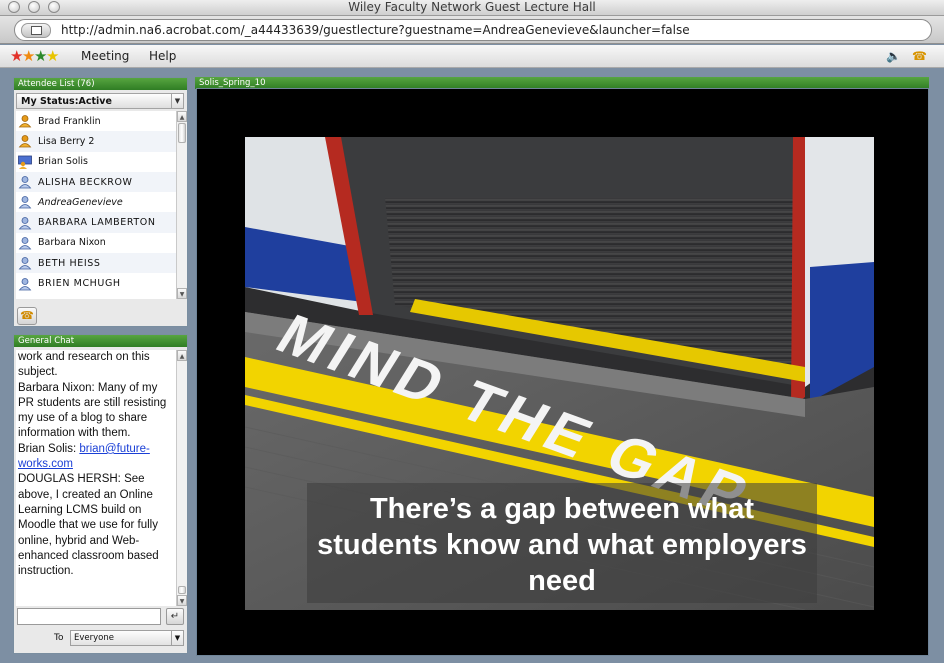 The height and width of the screenshot is (663, 944). I want to click on attendee-name: AndreaGenevieve, so click(80, 202).